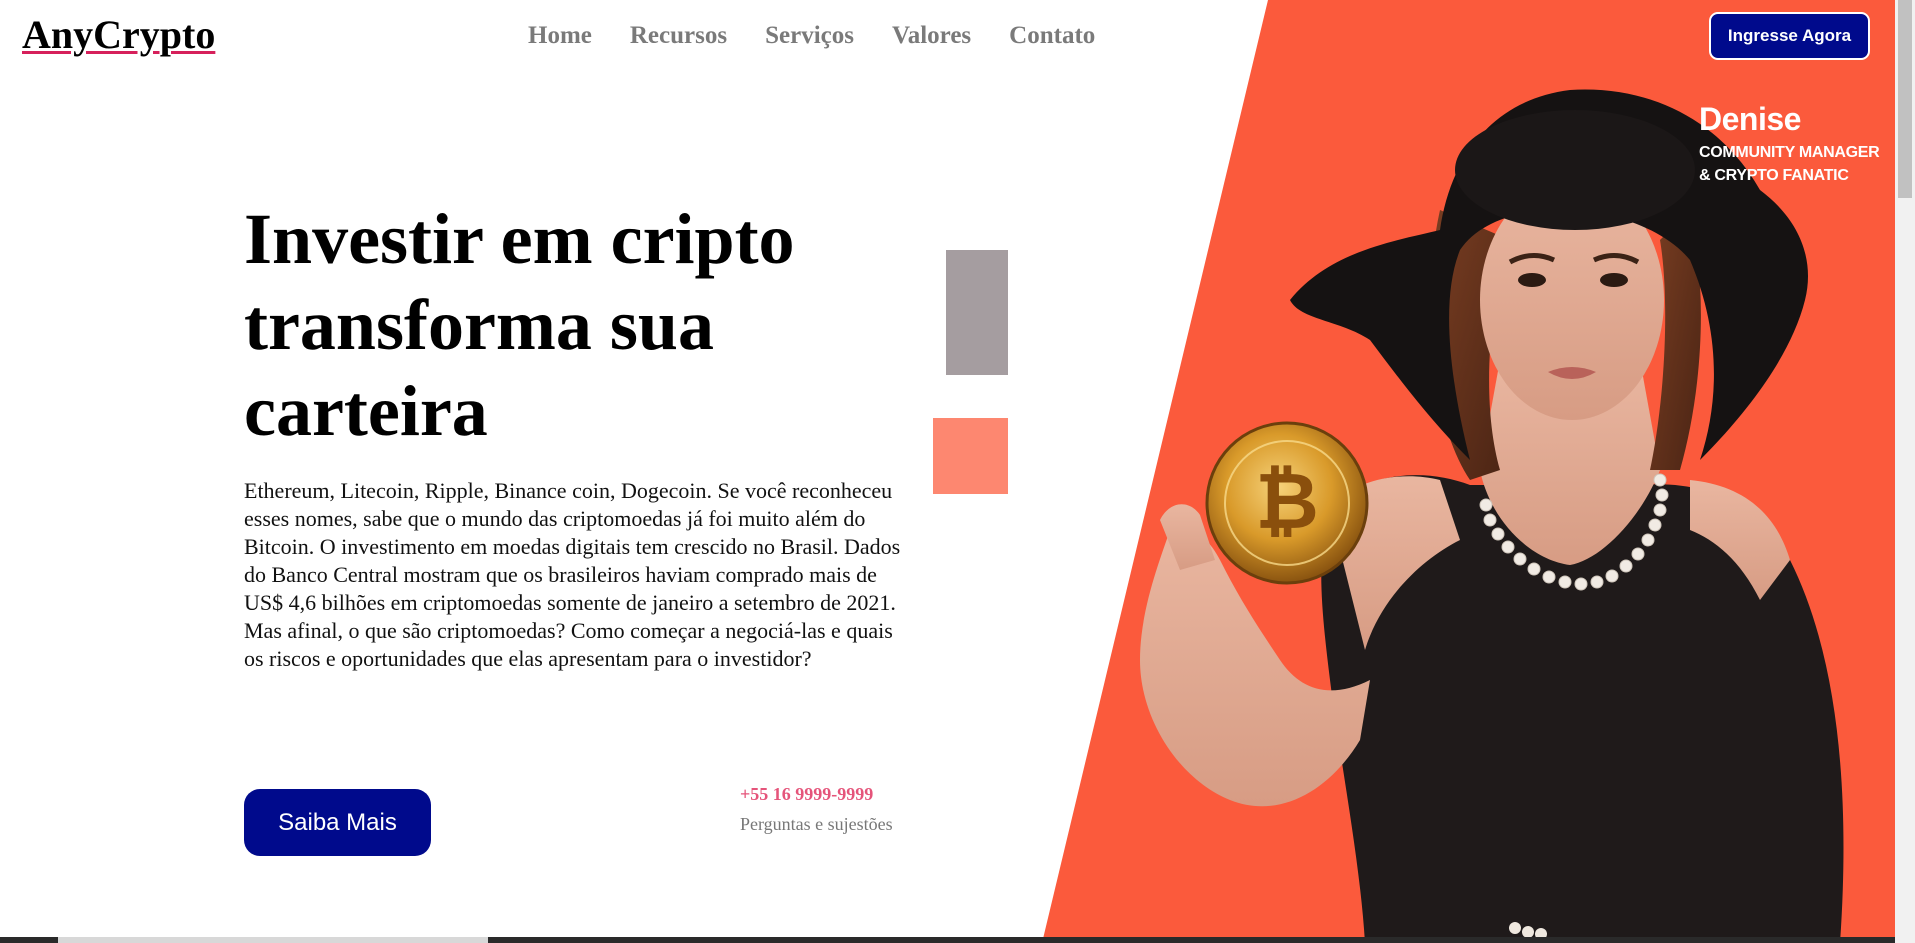 Image resolution: width=1915 pixels, height=943 pixels. Describe the element at coordinates (970, 456) in the screenshot. I see `decorative-square-salmon` at that location.